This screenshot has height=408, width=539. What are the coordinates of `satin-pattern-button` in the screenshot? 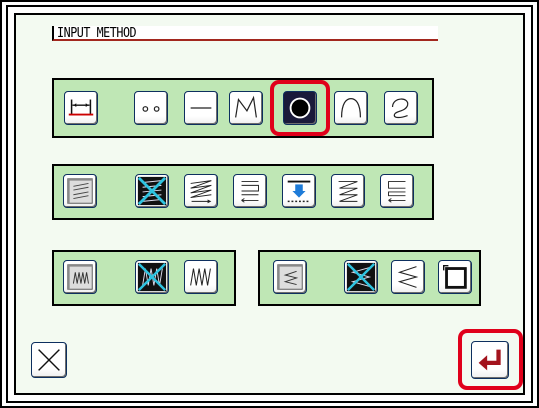 It's located at (290, 277).